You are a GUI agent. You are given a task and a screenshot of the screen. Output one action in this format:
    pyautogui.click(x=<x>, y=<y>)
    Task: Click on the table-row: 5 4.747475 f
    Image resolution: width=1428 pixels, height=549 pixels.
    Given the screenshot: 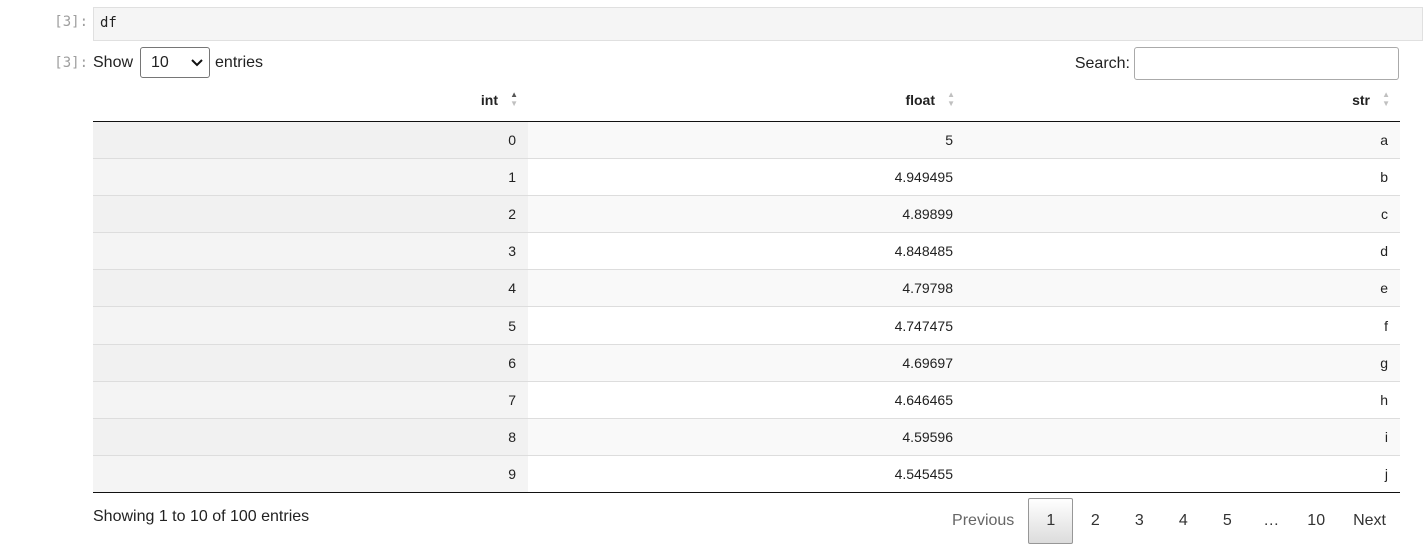 What is the action you would take?
    pyautogui.click(x=746, y=325)
    